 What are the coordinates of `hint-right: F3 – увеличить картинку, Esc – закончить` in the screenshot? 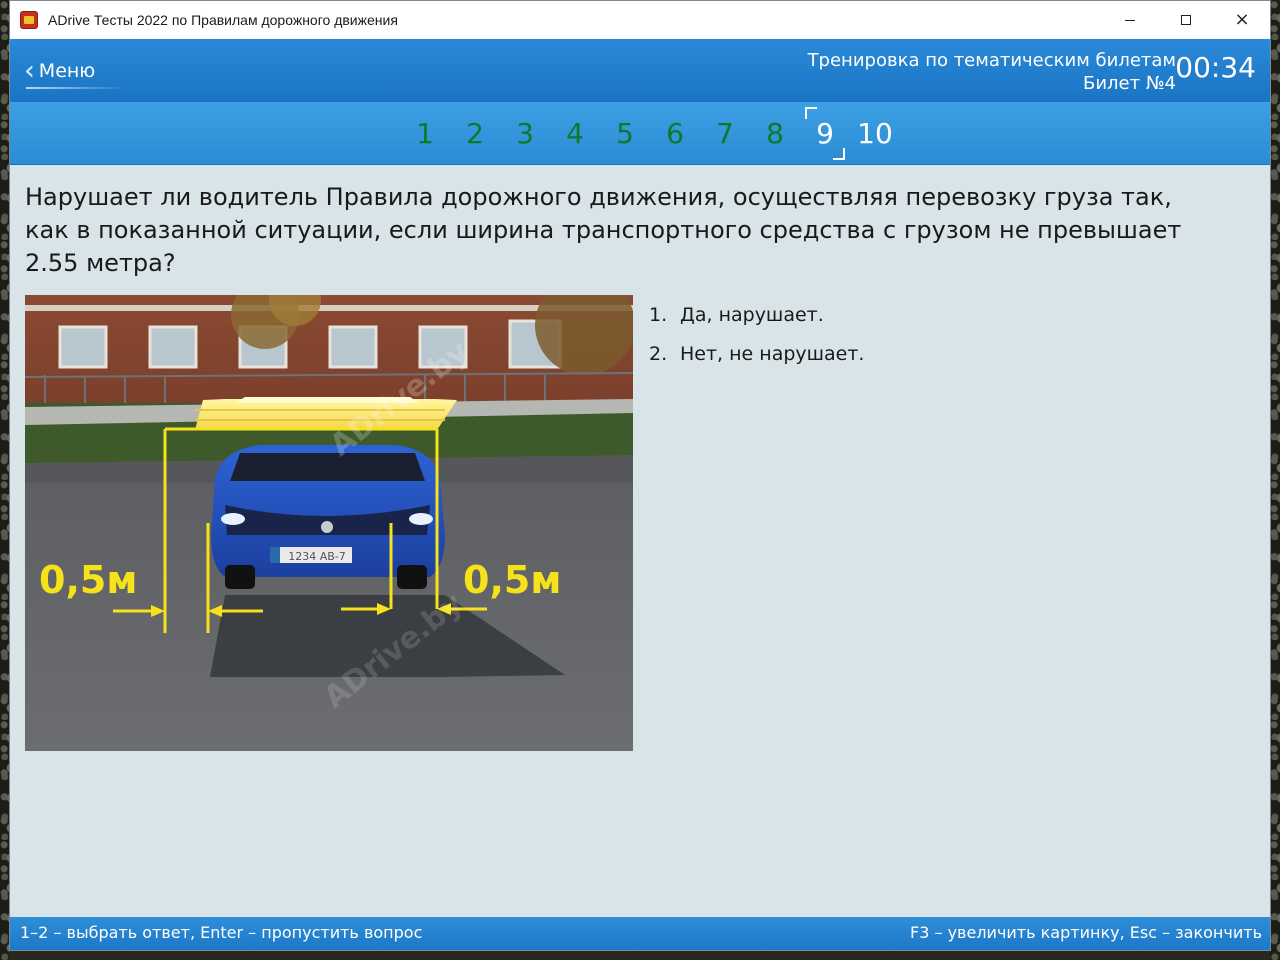 It's located at (1086, 932).